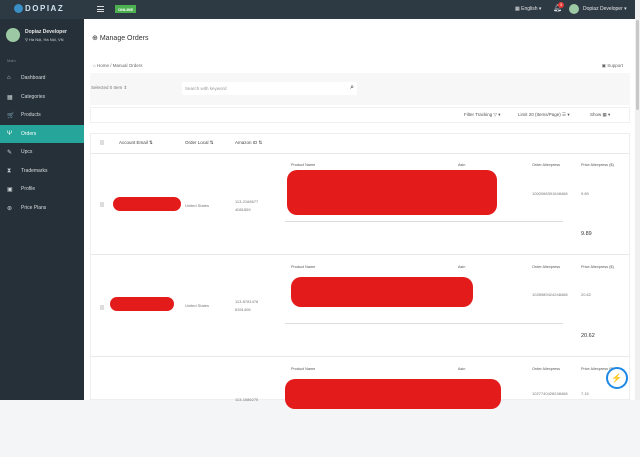  What do you see at coordinates (604, 114) in the screenshot?
I see `columns-icon: ▦` at bounding box center [604, 114].